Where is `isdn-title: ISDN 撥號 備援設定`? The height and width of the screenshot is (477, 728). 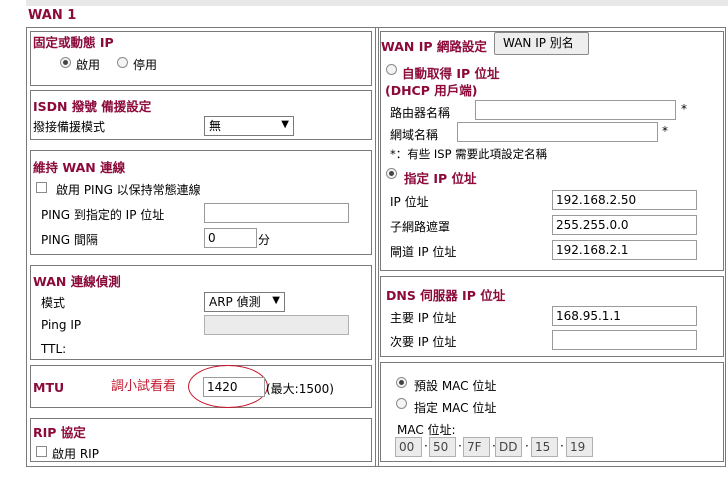 isdn-title: ISDN 撥號 備援設定 is located at coordinates (92, 106).